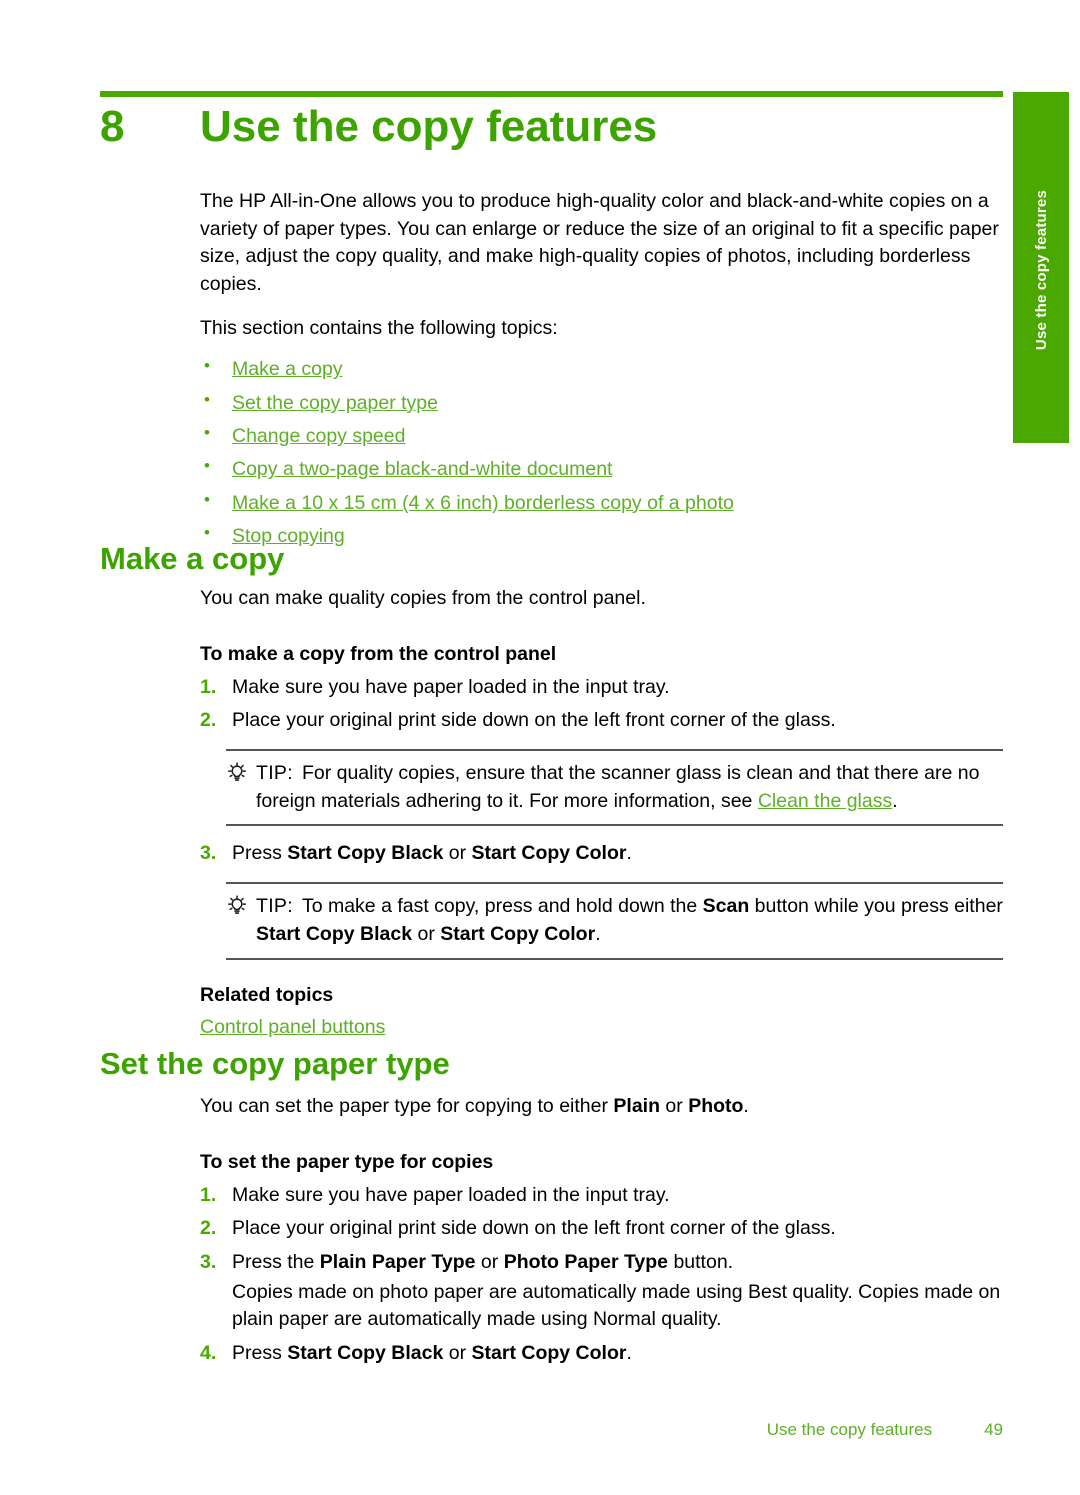 The image size is (1080, 1495). I want to click on step-text-suffix: button., so click(701, 1262).